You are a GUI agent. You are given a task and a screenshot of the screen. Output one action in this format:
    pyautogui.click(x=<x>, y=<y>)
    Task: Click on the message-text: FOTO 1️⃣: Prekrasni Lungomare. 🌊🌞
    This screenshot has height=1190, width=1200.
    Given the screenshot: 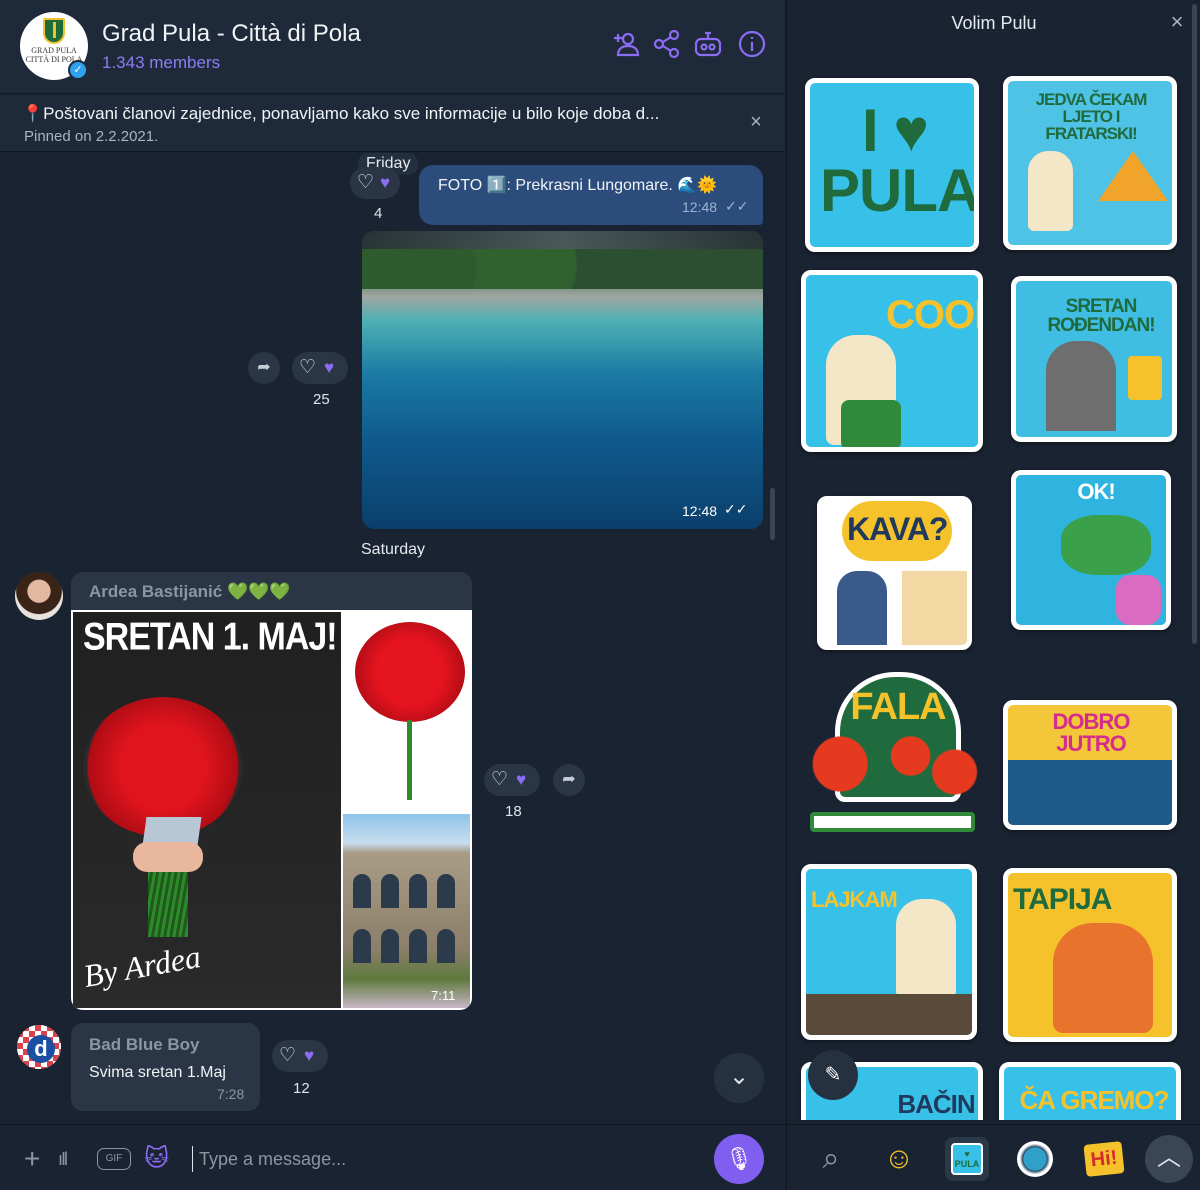 What is the action you would take?
    pyautogui.click(x=578, y=185)
    